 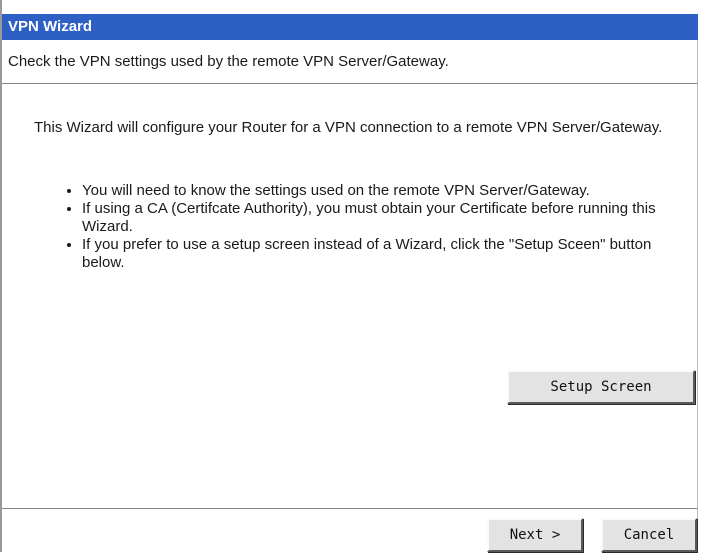 I want to click on setup-screen-button: Setup Screen, so click(x=601, y=387).